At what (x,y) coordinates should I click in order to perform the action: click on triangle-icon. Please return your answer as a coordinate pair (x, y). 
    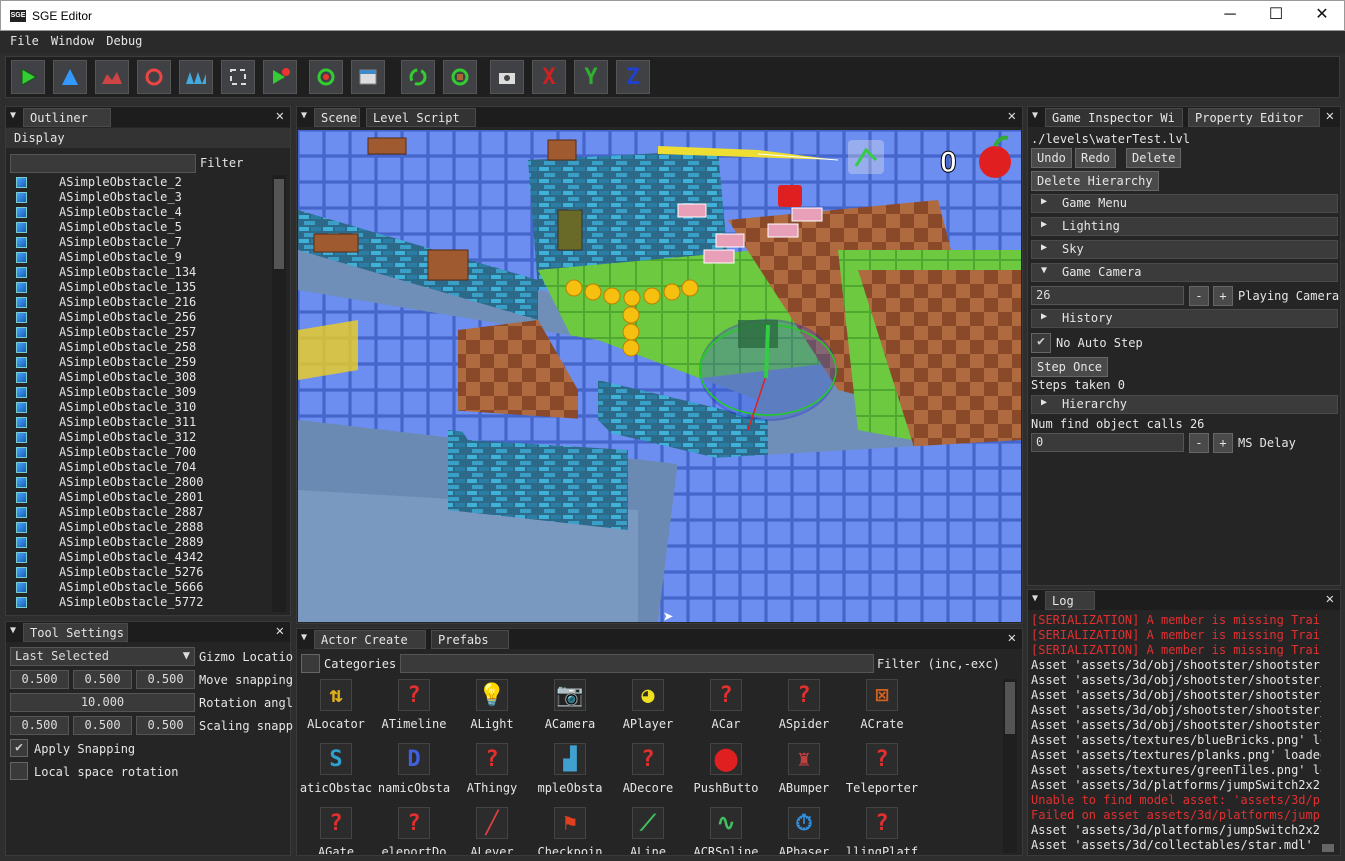
    Looking at the image, I should click on (70, 77).